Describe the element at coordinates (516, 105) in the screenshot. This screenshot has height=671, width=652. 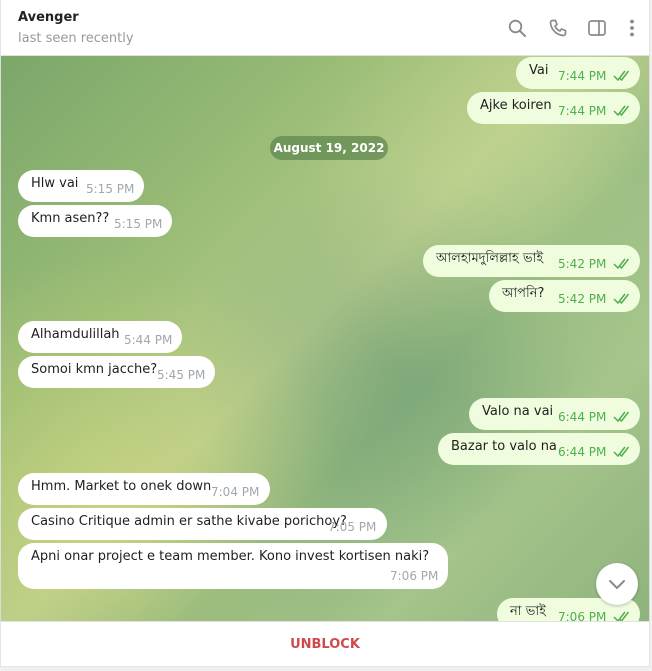
I see `message-text: Ajke koiren` at that location.